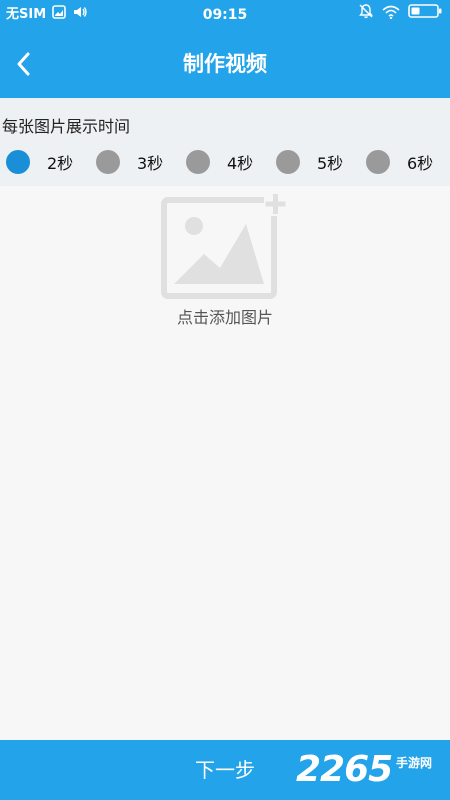  Describe the element at coordinates (129, 162) in the screenshot. I see `duration-option-3s: 3秒` at that location.